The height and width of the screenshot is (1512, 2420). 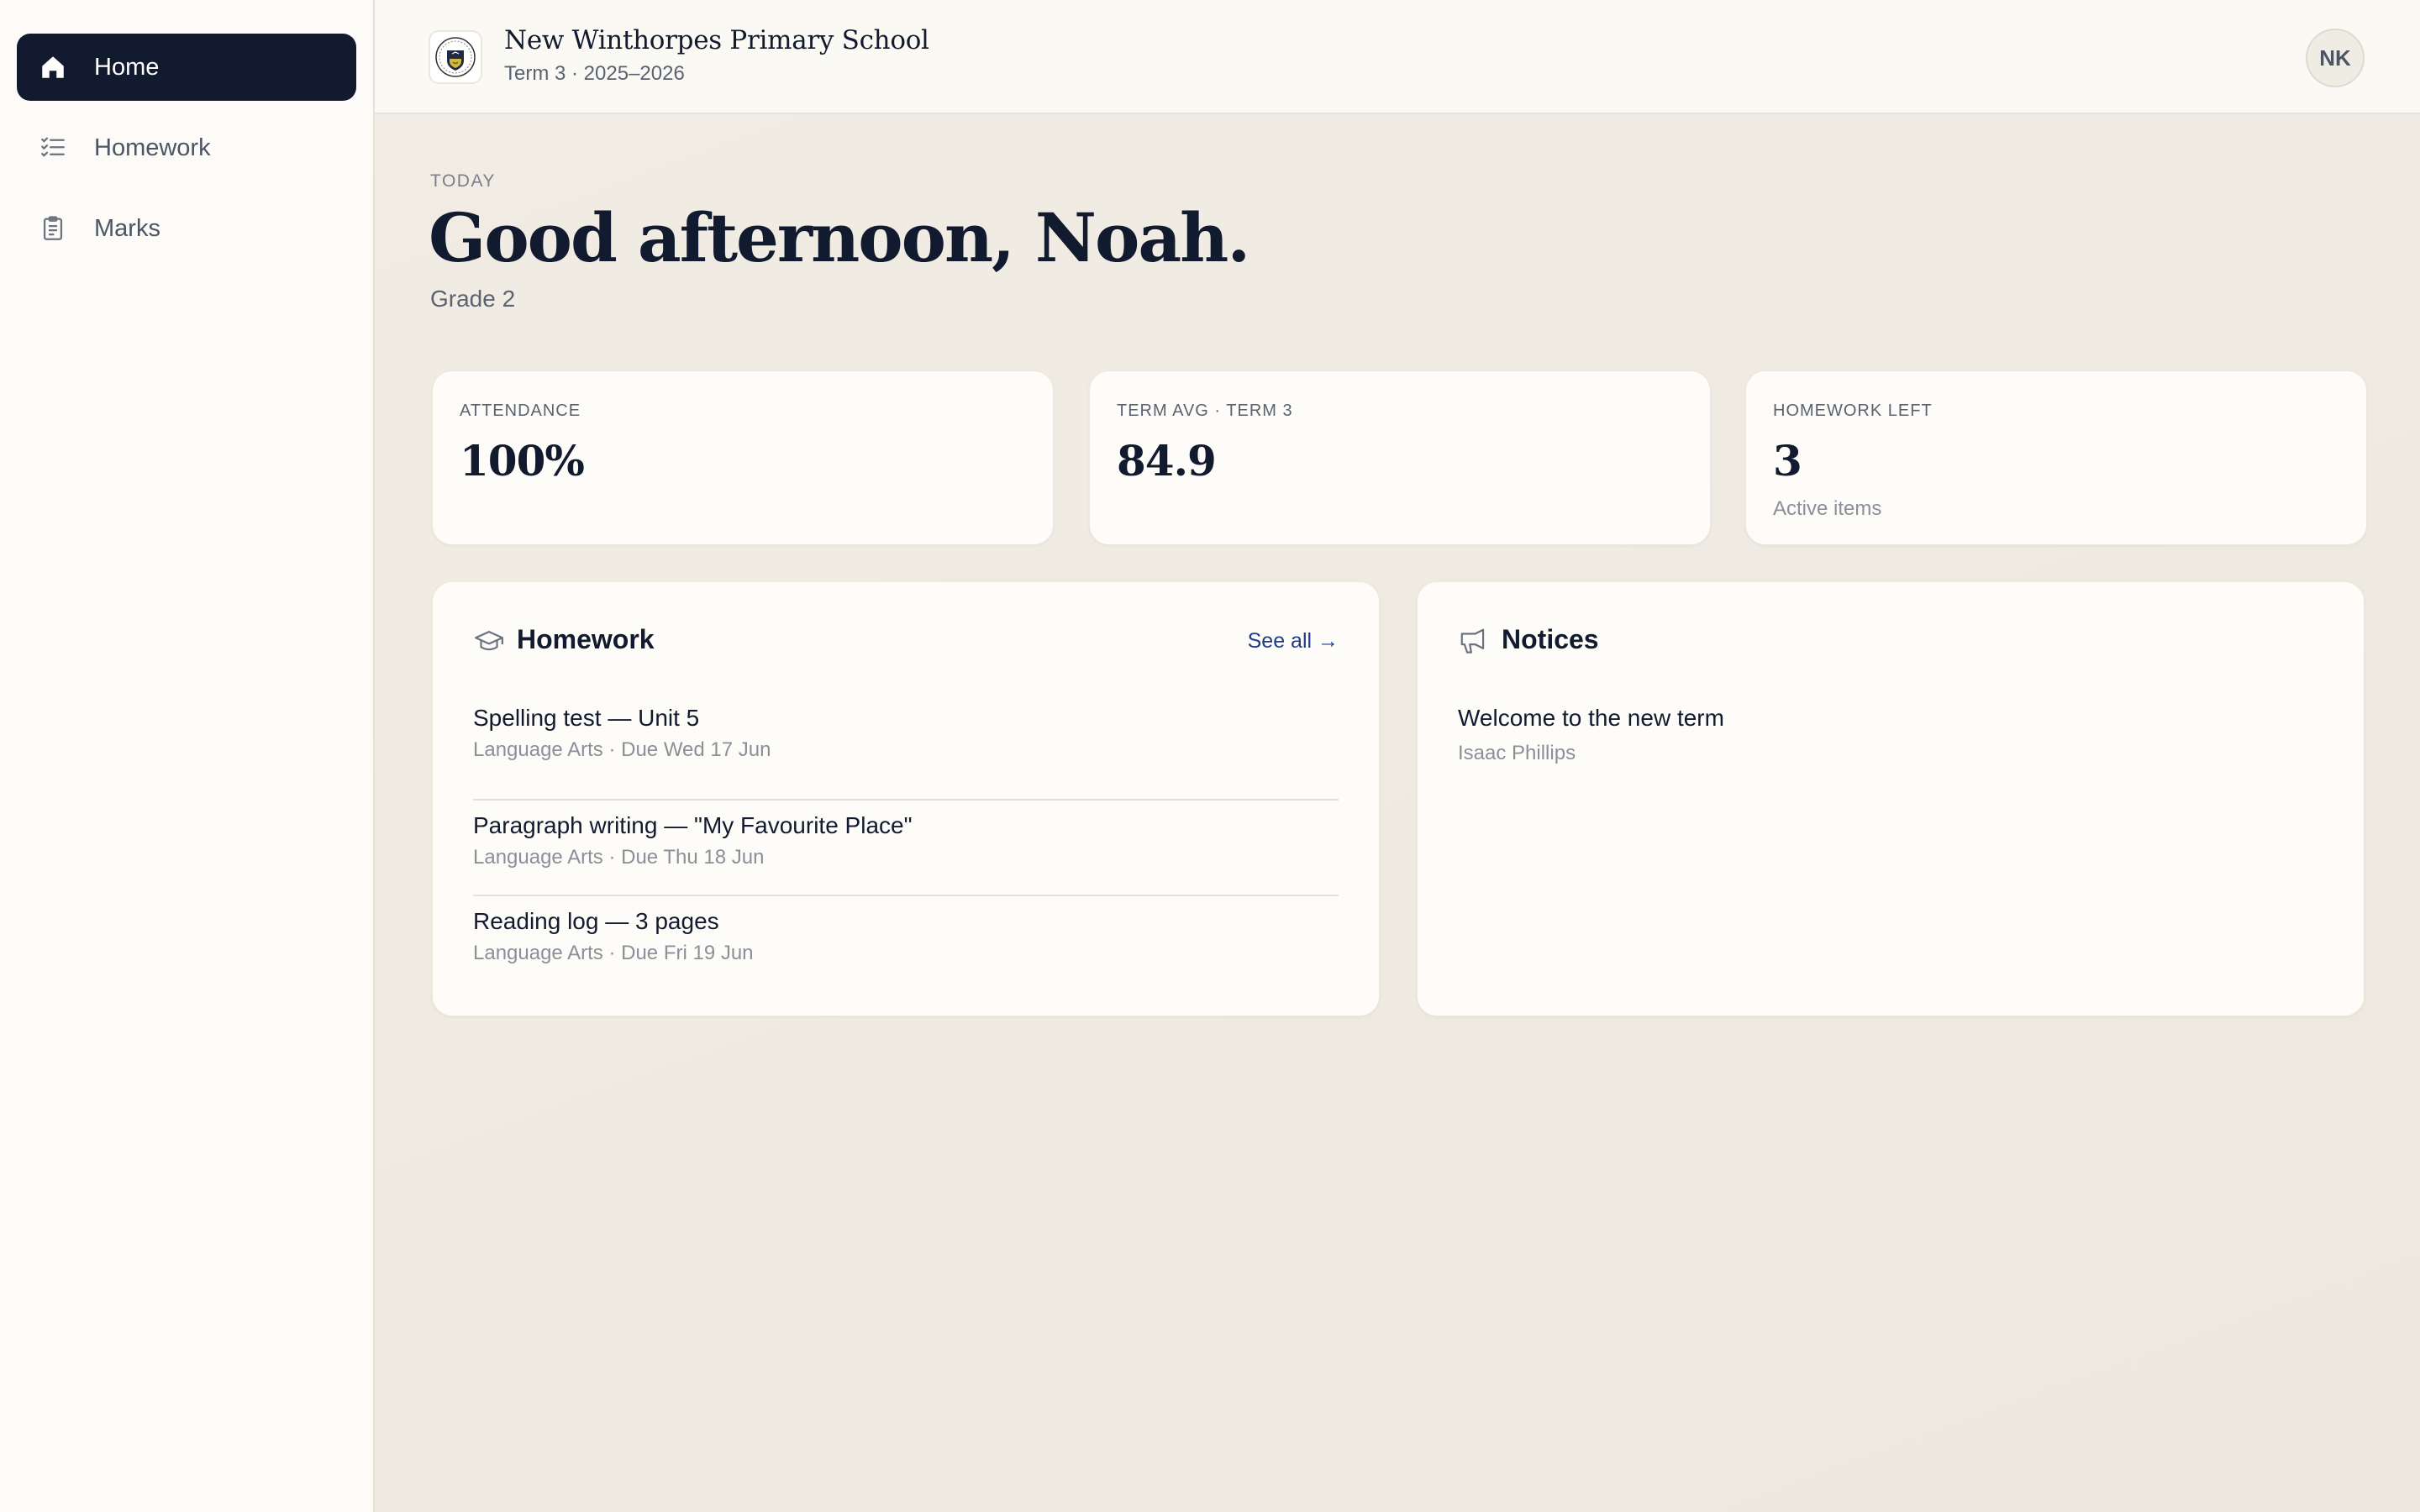 What do you see at coordinates (53, 148) in the screenshot?
I see `checklist-icon` at bounding box center [53, 148].